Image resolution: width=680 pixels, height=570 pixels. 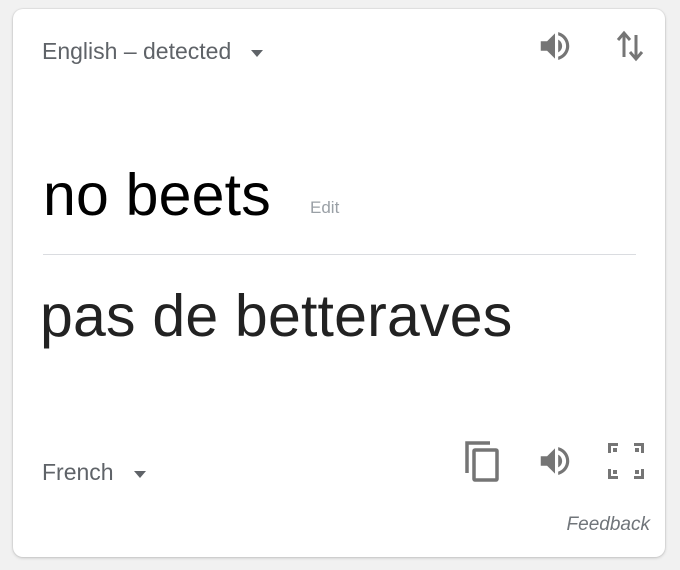 I want to click on divider, so click(x=339, y=254).